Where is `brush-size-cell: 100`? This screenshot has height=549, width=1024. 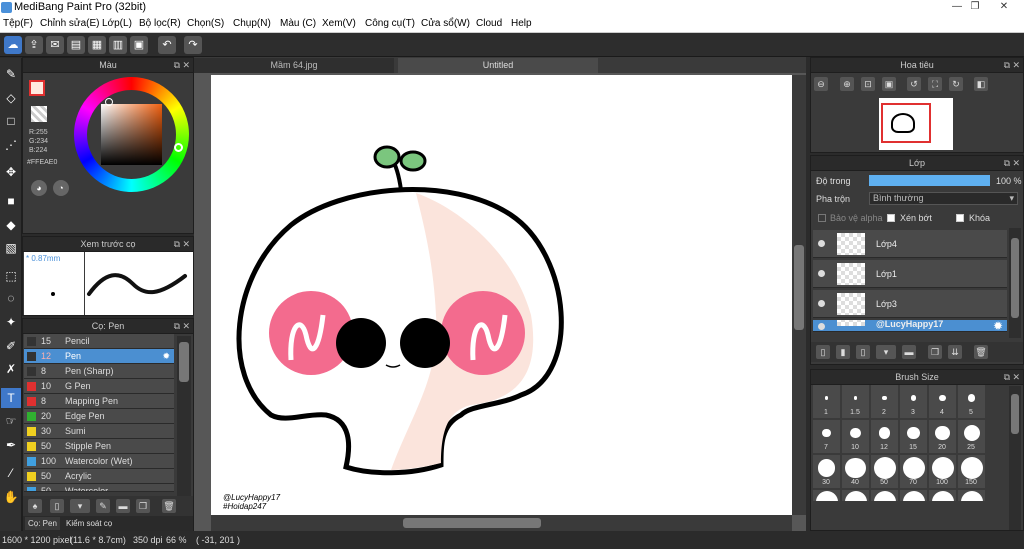
brush-size-cell: 100 is located at coordinates (942, 471).